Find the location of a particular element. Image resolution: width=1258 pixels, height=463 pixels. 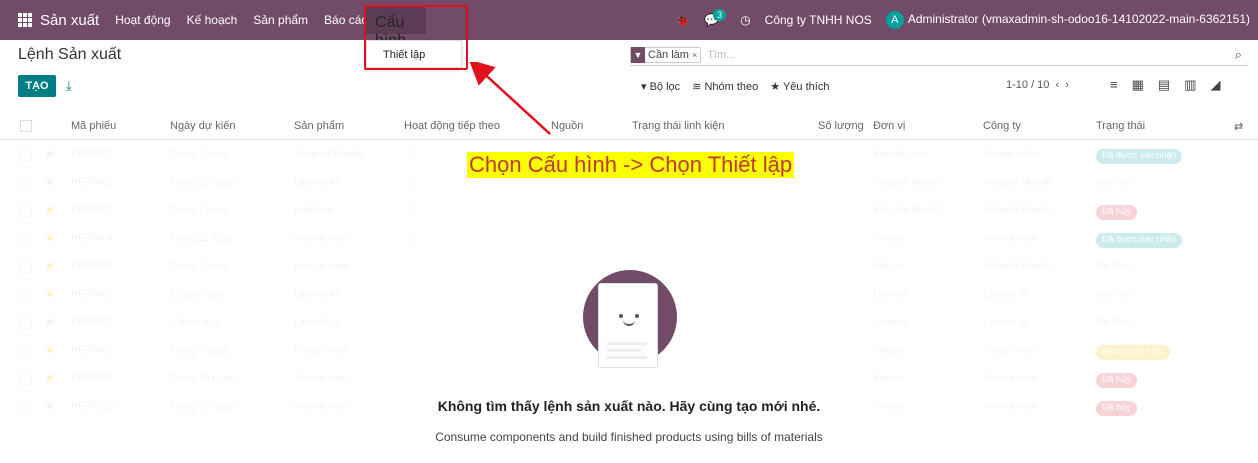

search-facet: ▼ Cần làm × is located at coordinates (666, 54).